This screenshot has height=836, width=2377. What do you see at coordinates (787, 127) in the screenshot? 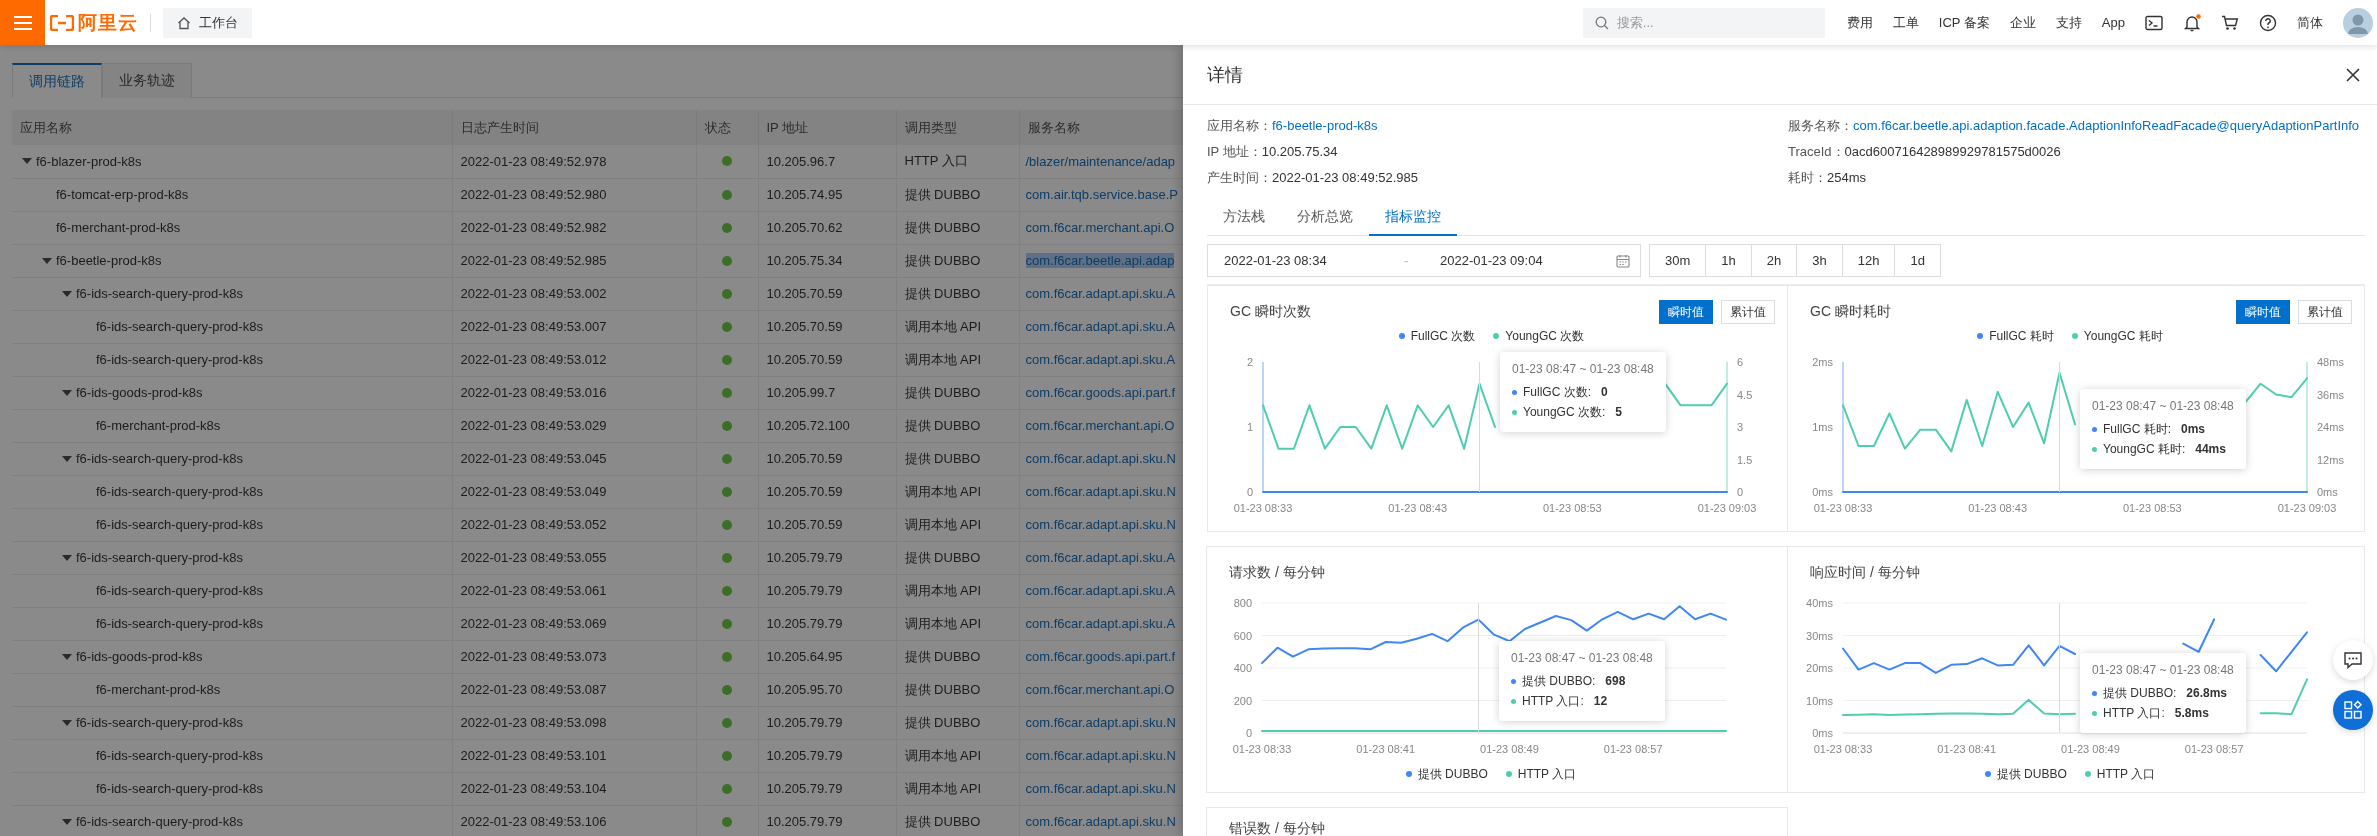
I see `column-header: IP 地址` at bounding box center [787, 127].